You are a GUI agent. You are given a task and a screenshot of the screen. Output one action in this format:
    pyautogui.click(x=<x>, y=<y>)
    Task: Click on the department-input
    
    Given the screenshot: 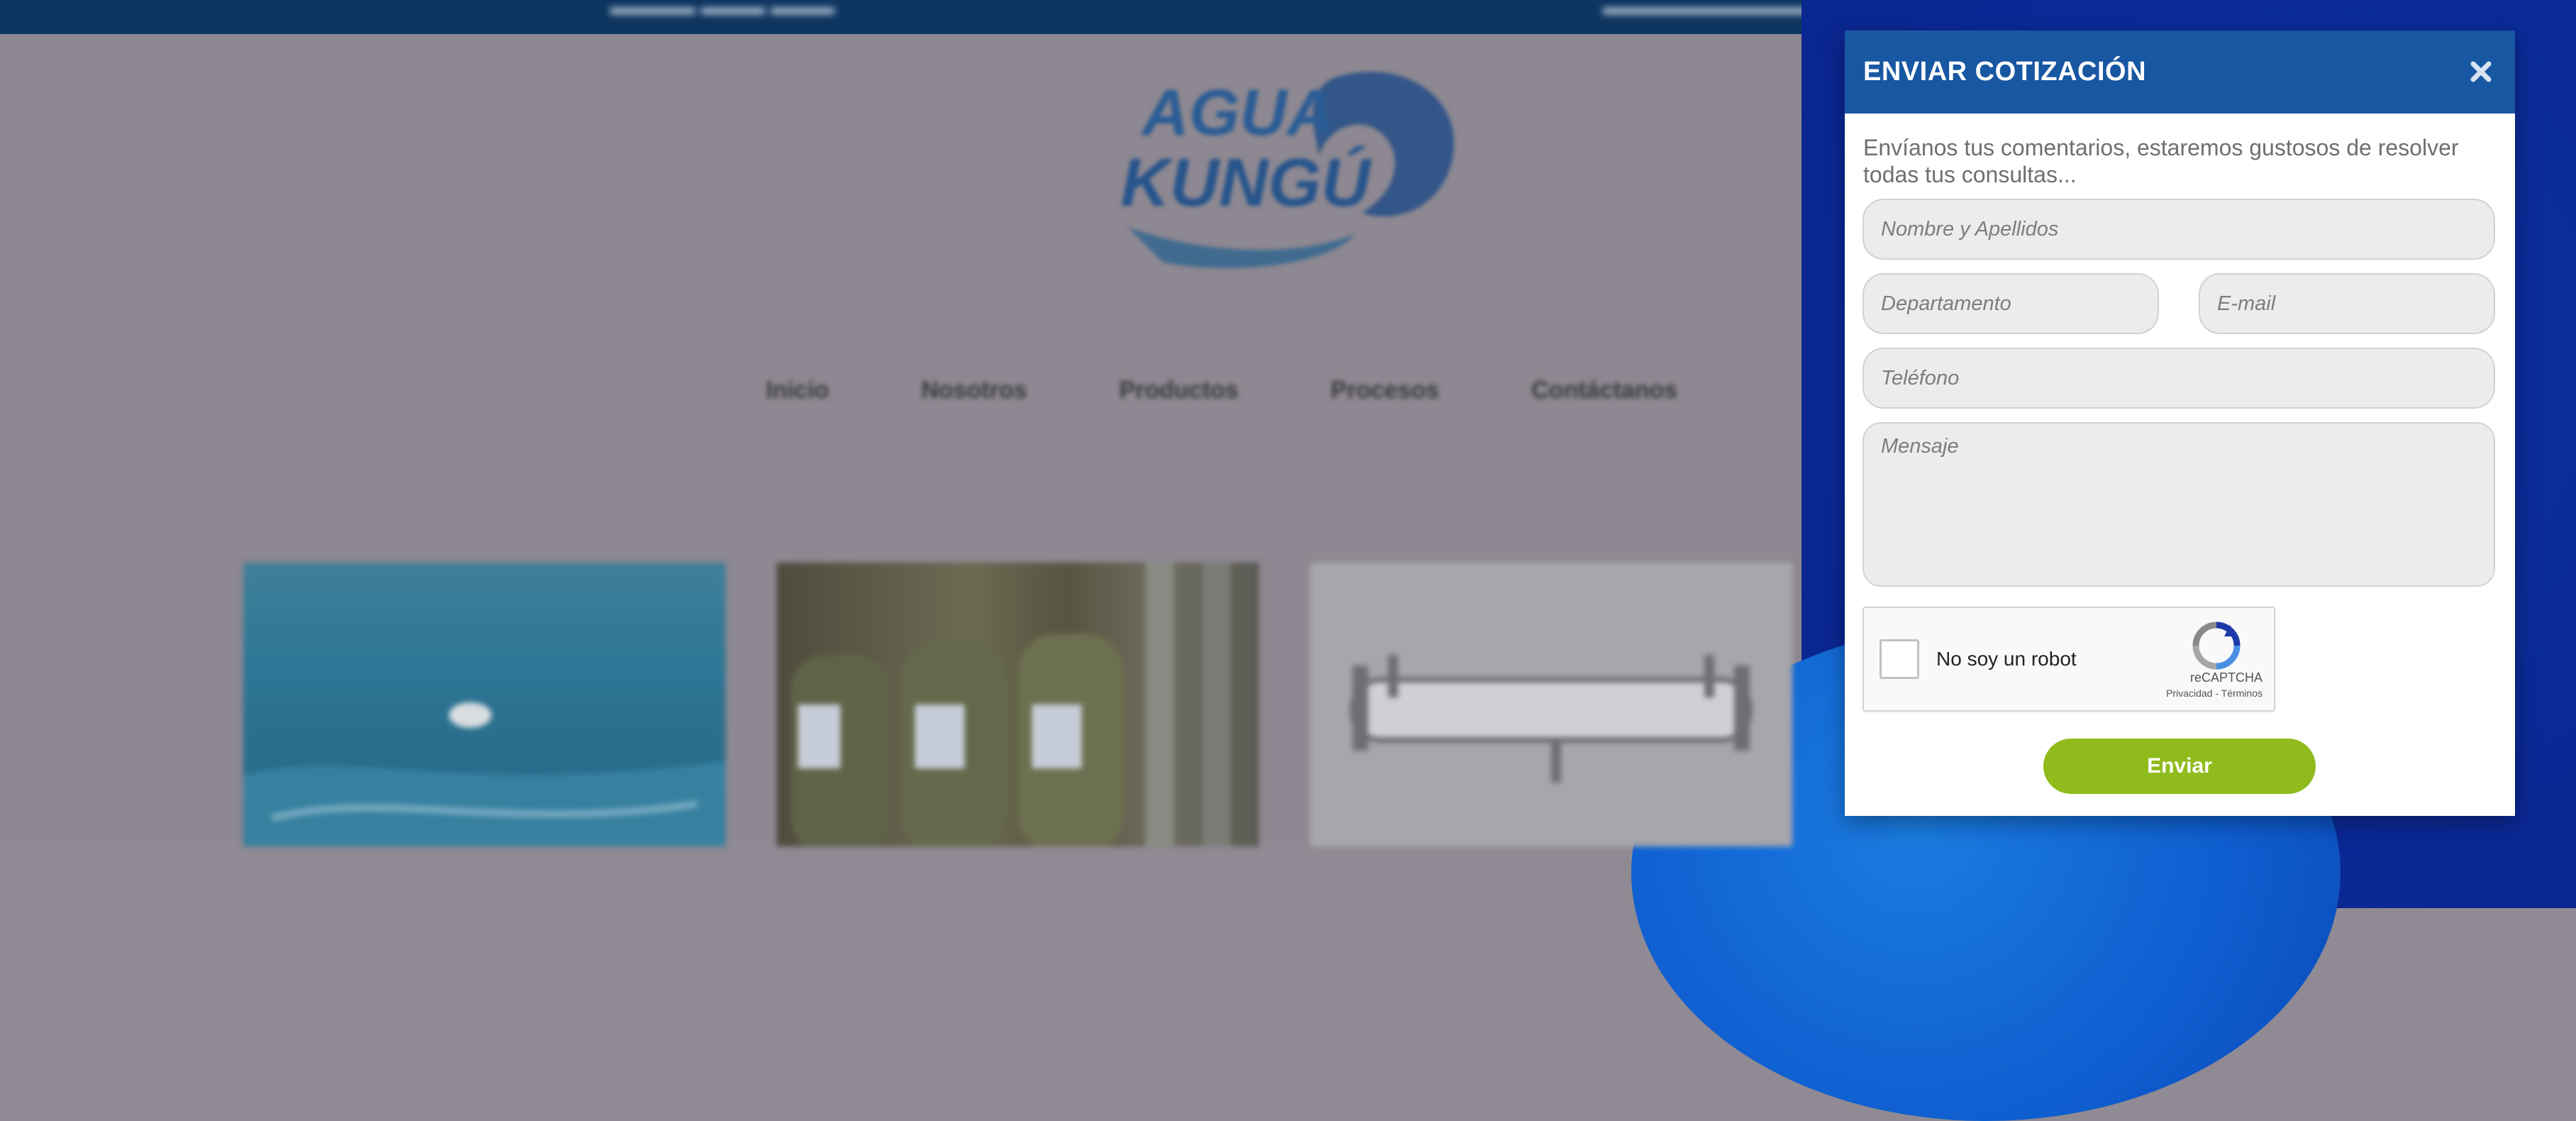 What is the action you would take?
    pyautogui.click(x=2011, y=304)
    